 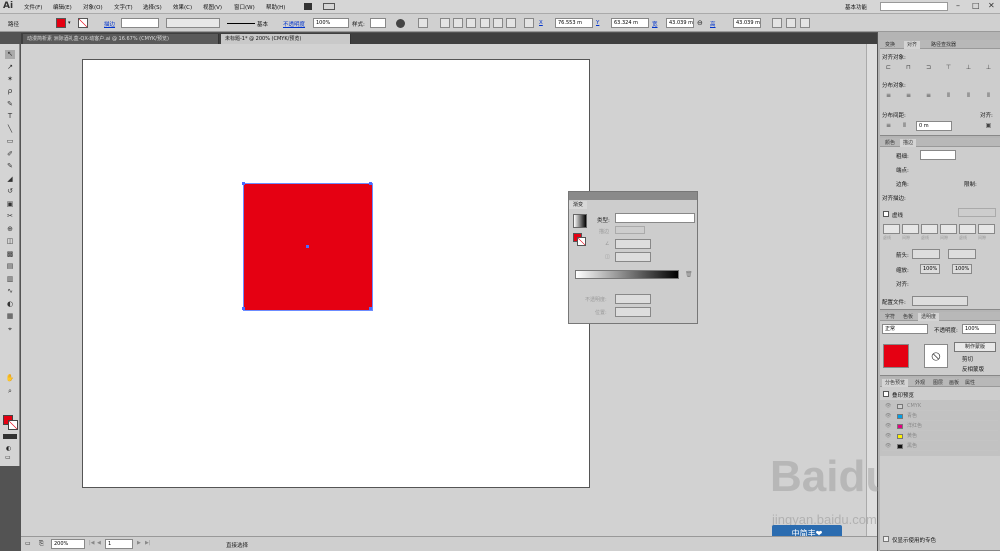 What do you see at coordinates (934, 126) in the screenshot?
I see `spacing-field: 0 m` at bounding box center [934, 126].